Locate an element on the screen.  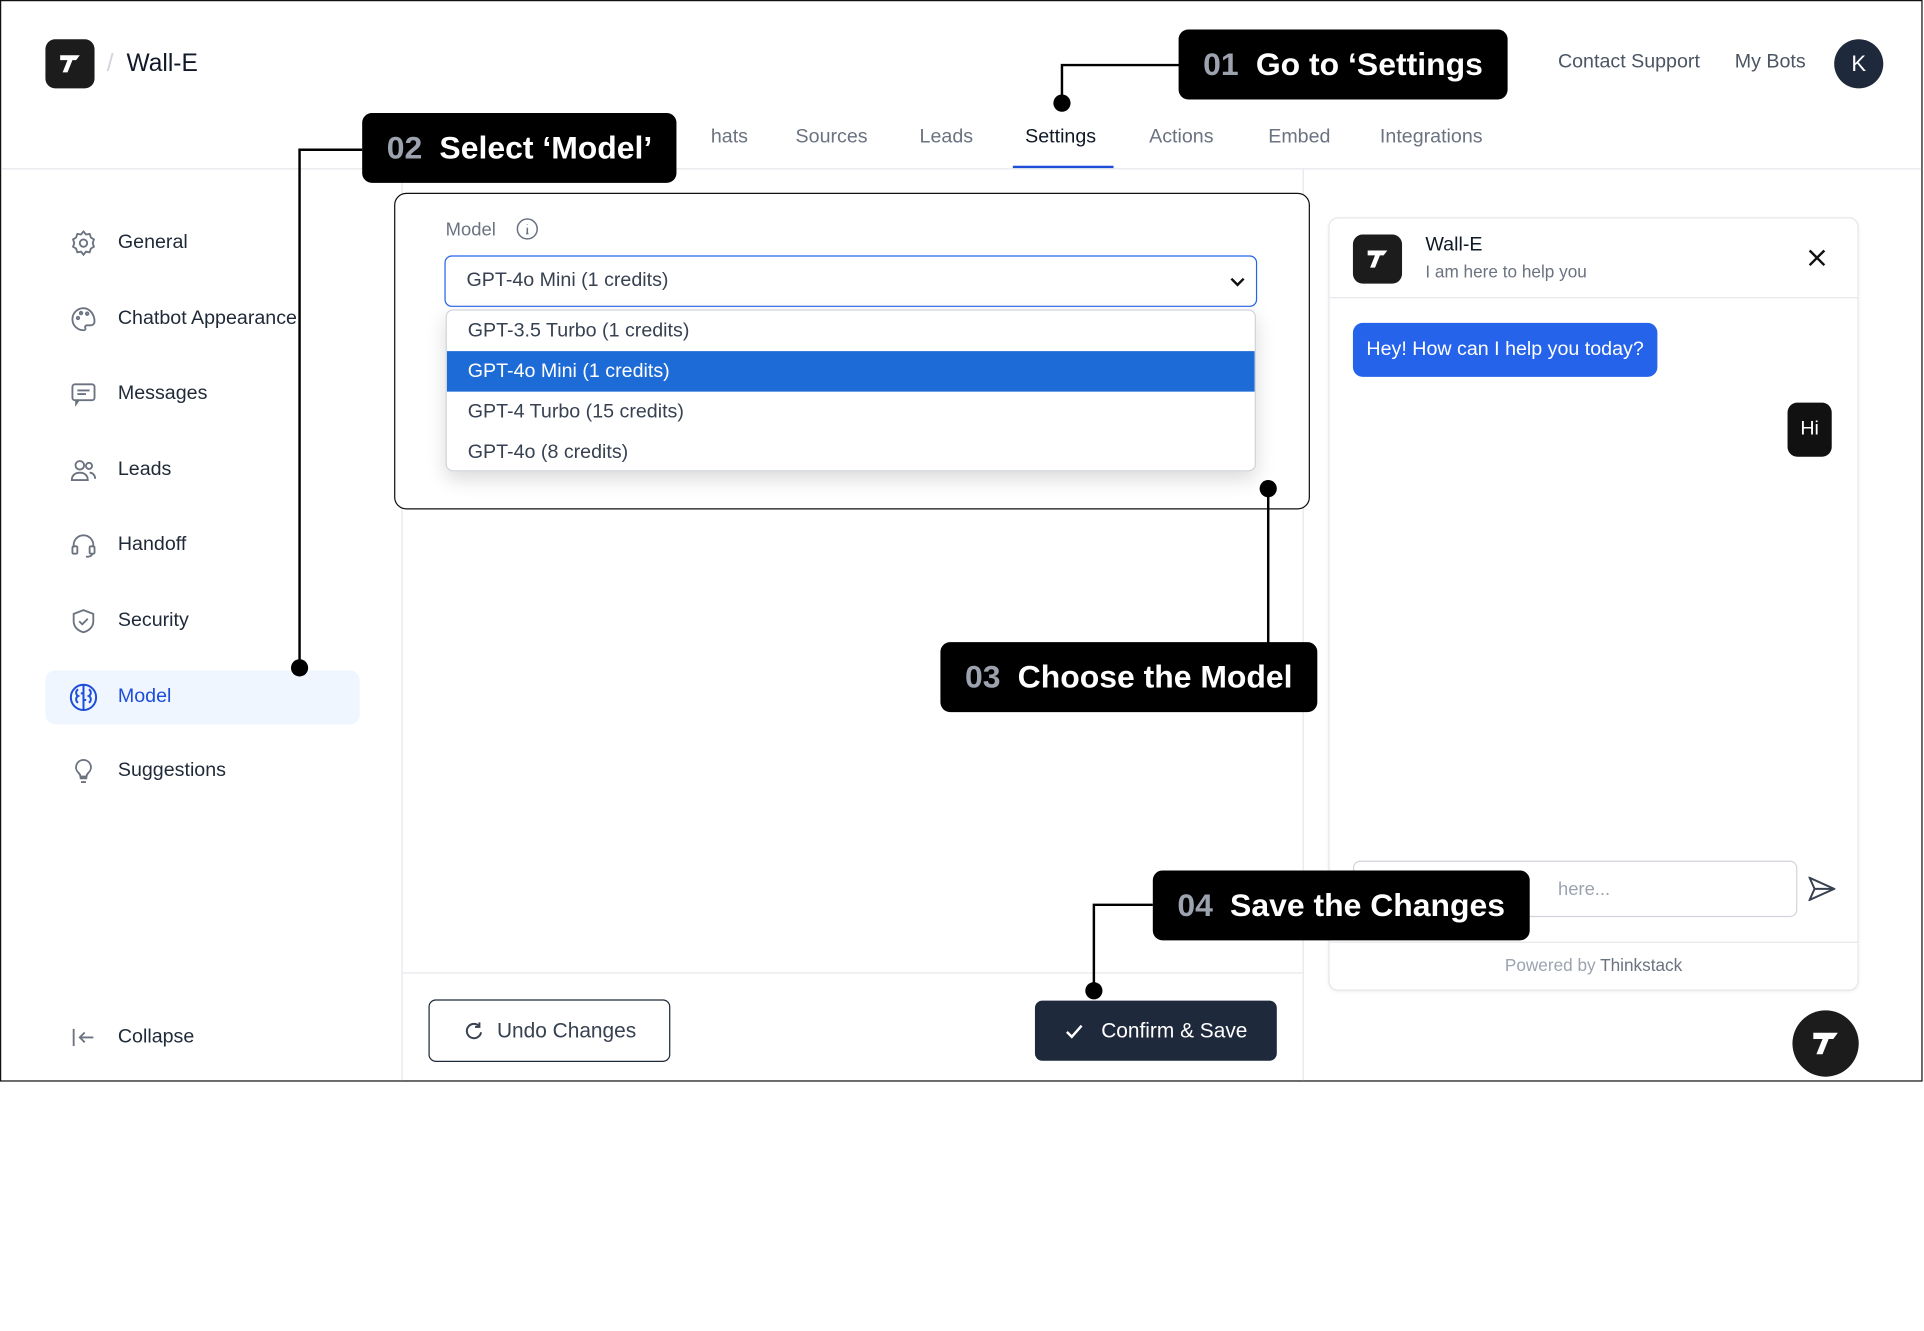
callout-text: Select ‘Model’ is located at coordinates (546, 147).